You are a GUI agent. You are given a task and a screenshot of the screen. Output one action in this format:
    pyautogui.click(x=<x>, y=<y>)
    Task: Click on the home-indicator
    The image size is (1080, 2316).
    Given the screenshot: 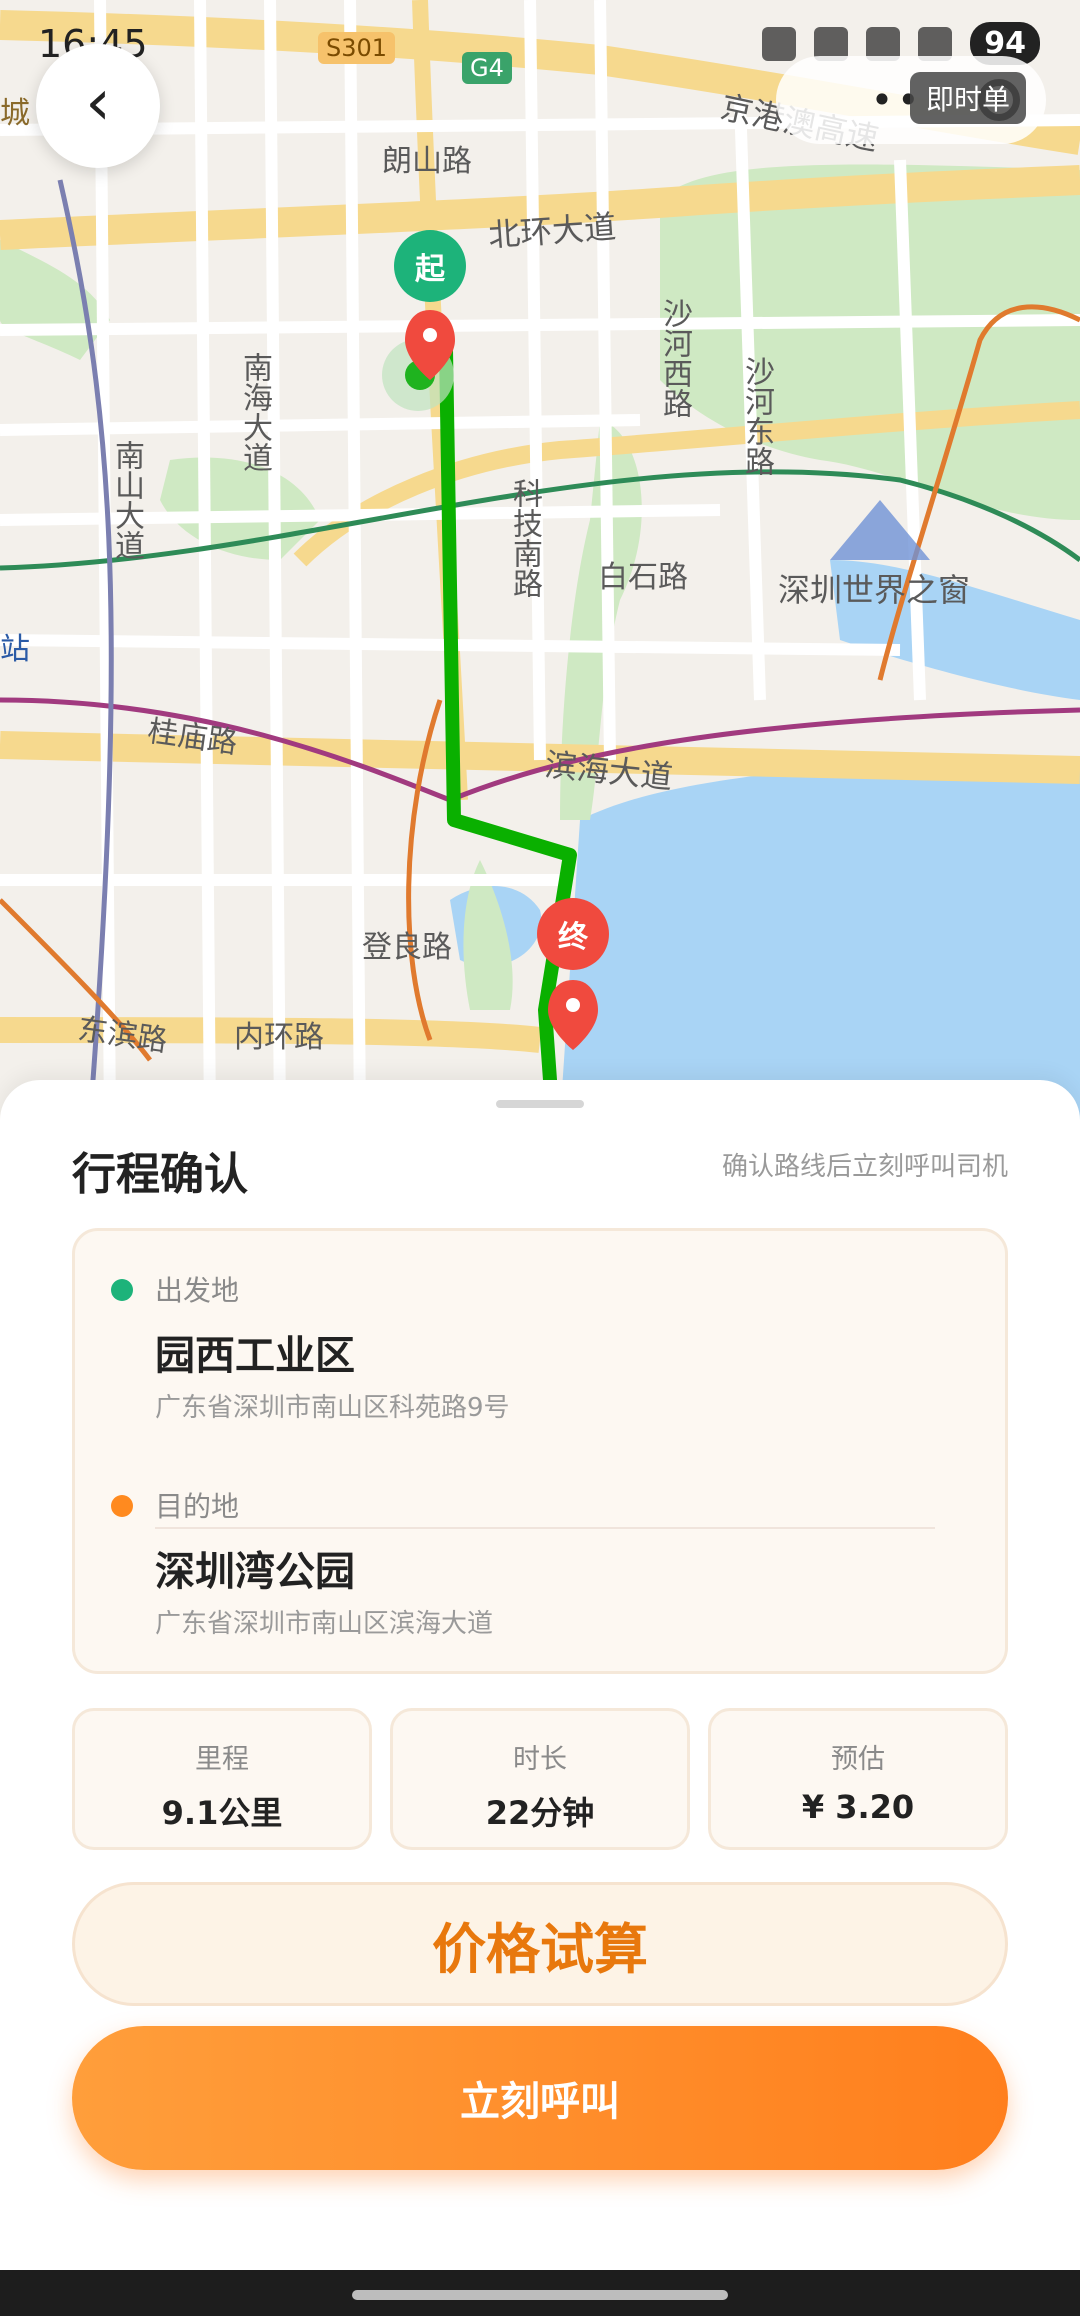 What is the action you would take?
    pyautogui.click(x=540, y=2295)
    